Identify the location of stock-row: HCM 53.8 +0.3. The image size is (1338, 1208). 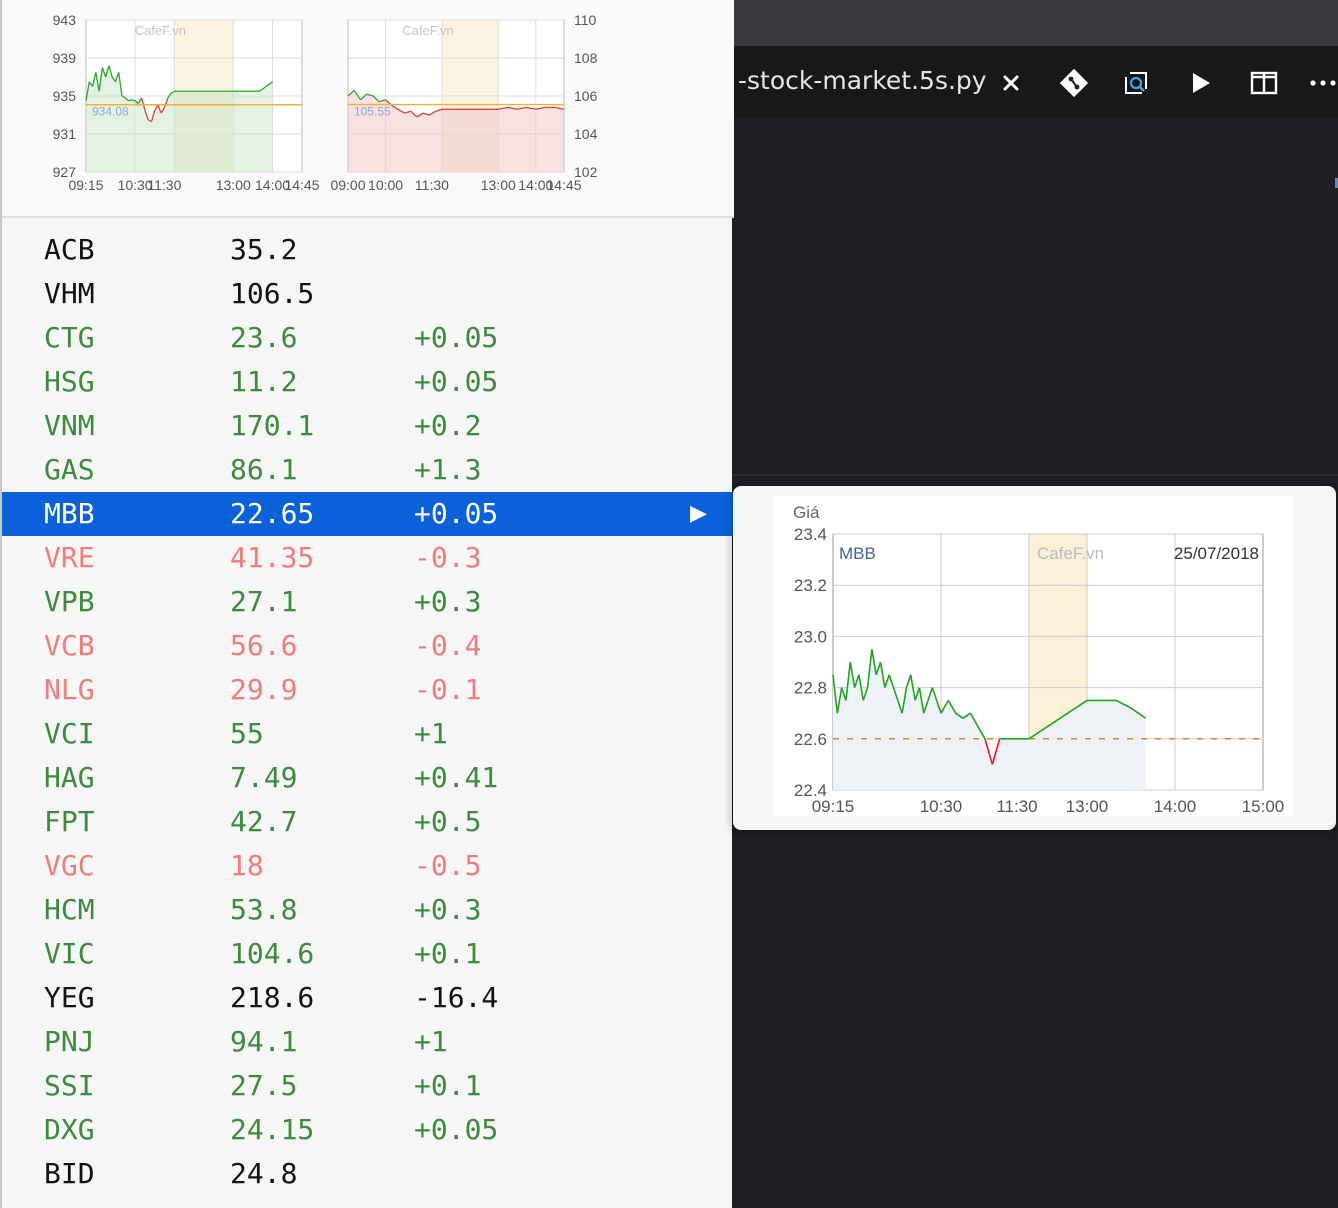
(368, 910).